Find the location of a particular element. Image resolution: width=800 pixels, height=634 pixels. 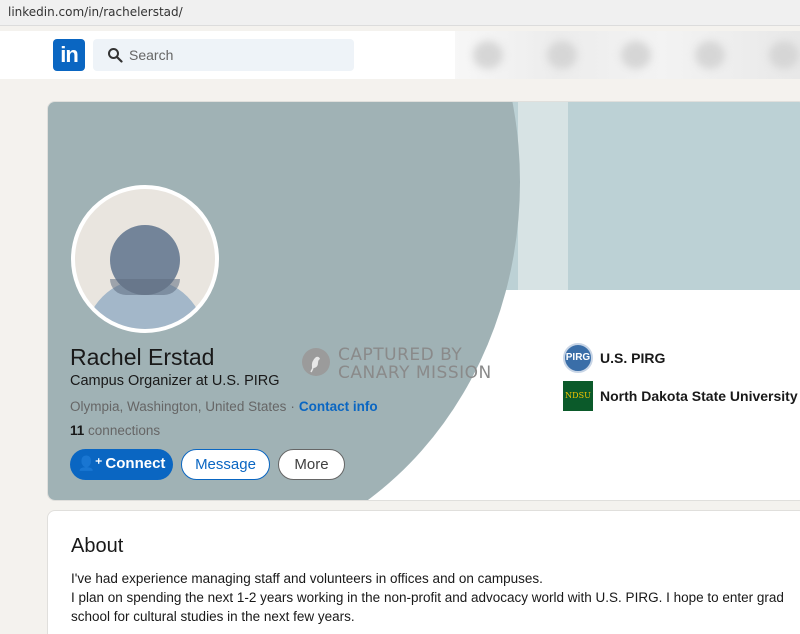

linkedin-logo: in is located at coordinates (69, 55).